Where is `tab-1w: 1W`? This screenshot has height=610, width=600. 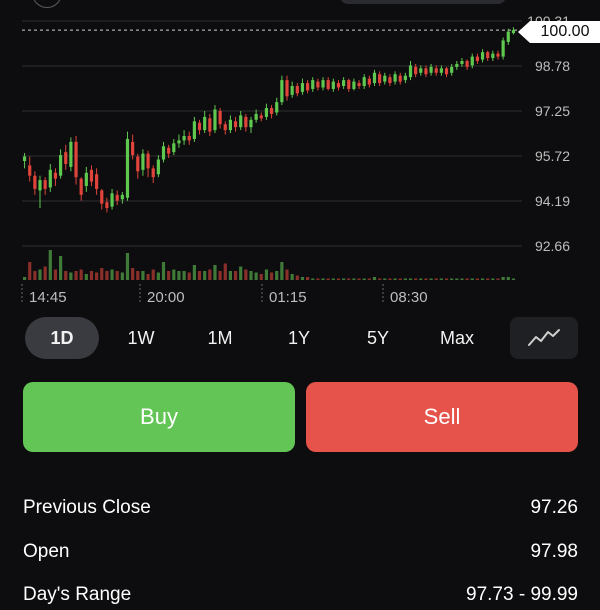 tab-1w: 1W is located at coordinates (141, 338).